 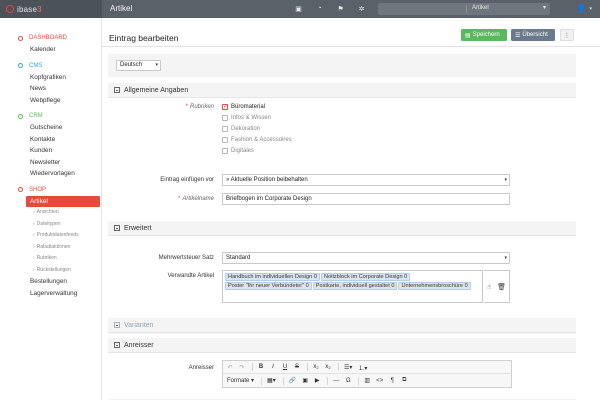 I want to click on shop-icon, so click(x=20, y=189).